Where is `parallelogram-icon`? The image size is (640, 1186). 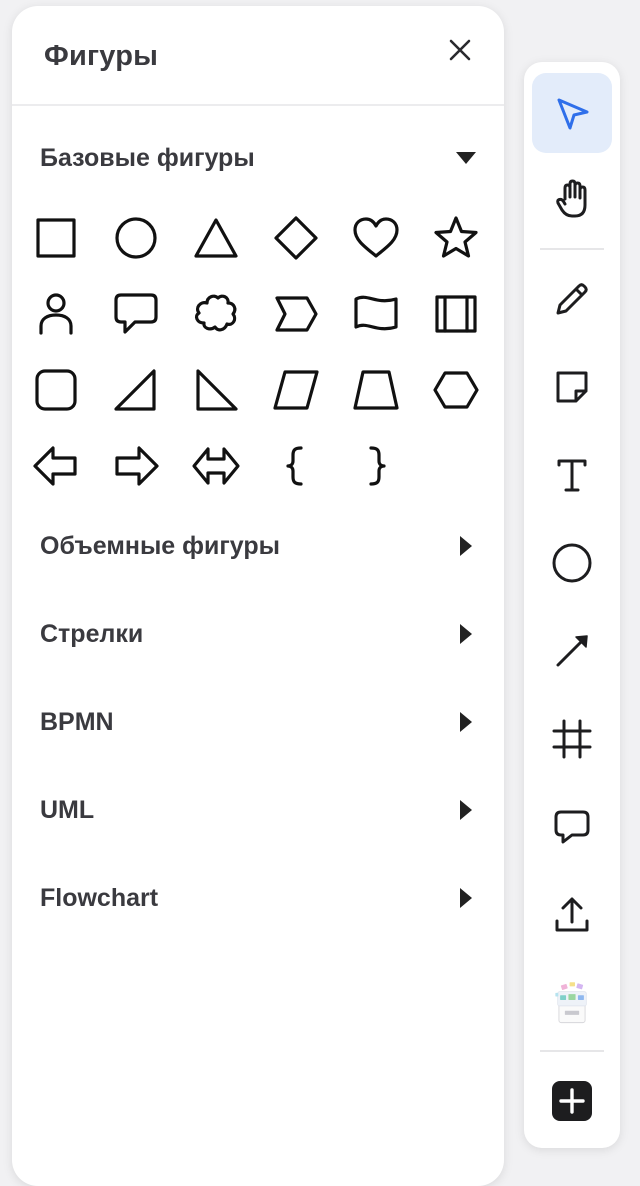
parallelogram-icon is located at coordinates (296, 390).